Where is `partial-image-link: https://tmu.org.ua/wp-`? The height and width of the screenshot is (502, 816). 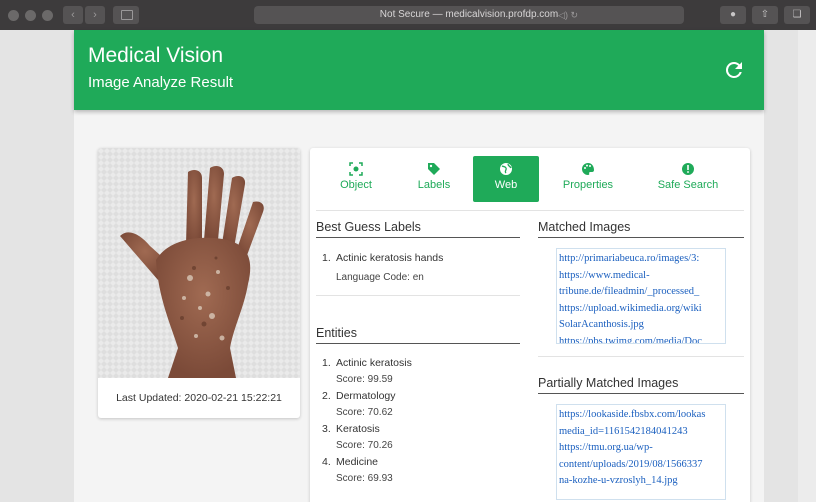
partial-image-link: https://tmu.org.ua/wp- is located at coordinates (641, 448).